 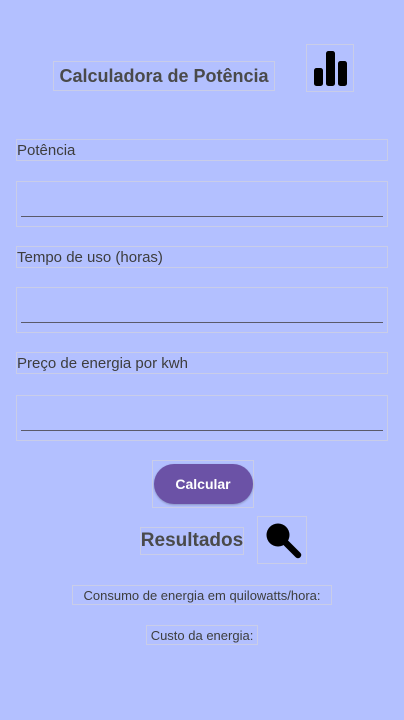 What do you see at coordinates (202, 204) in the screenshot?
I see `power-input` at bounding box center [202, 204].